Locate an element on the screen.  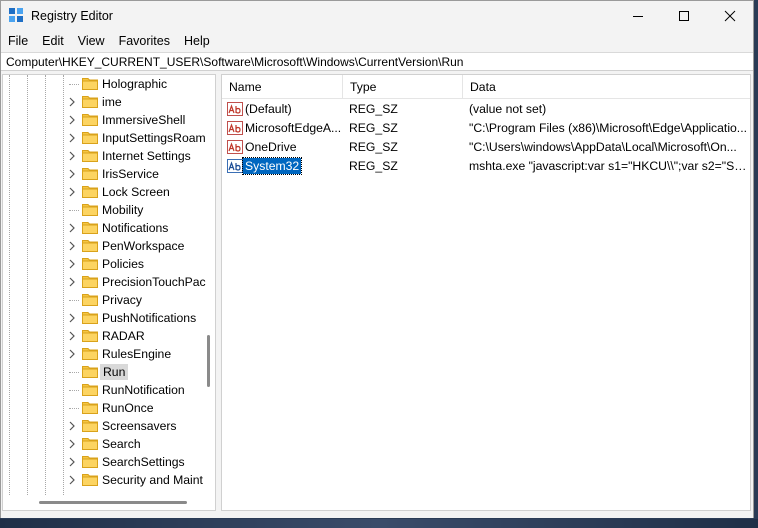
tree-item: Security and Maint is located at coordinates (103, 480).